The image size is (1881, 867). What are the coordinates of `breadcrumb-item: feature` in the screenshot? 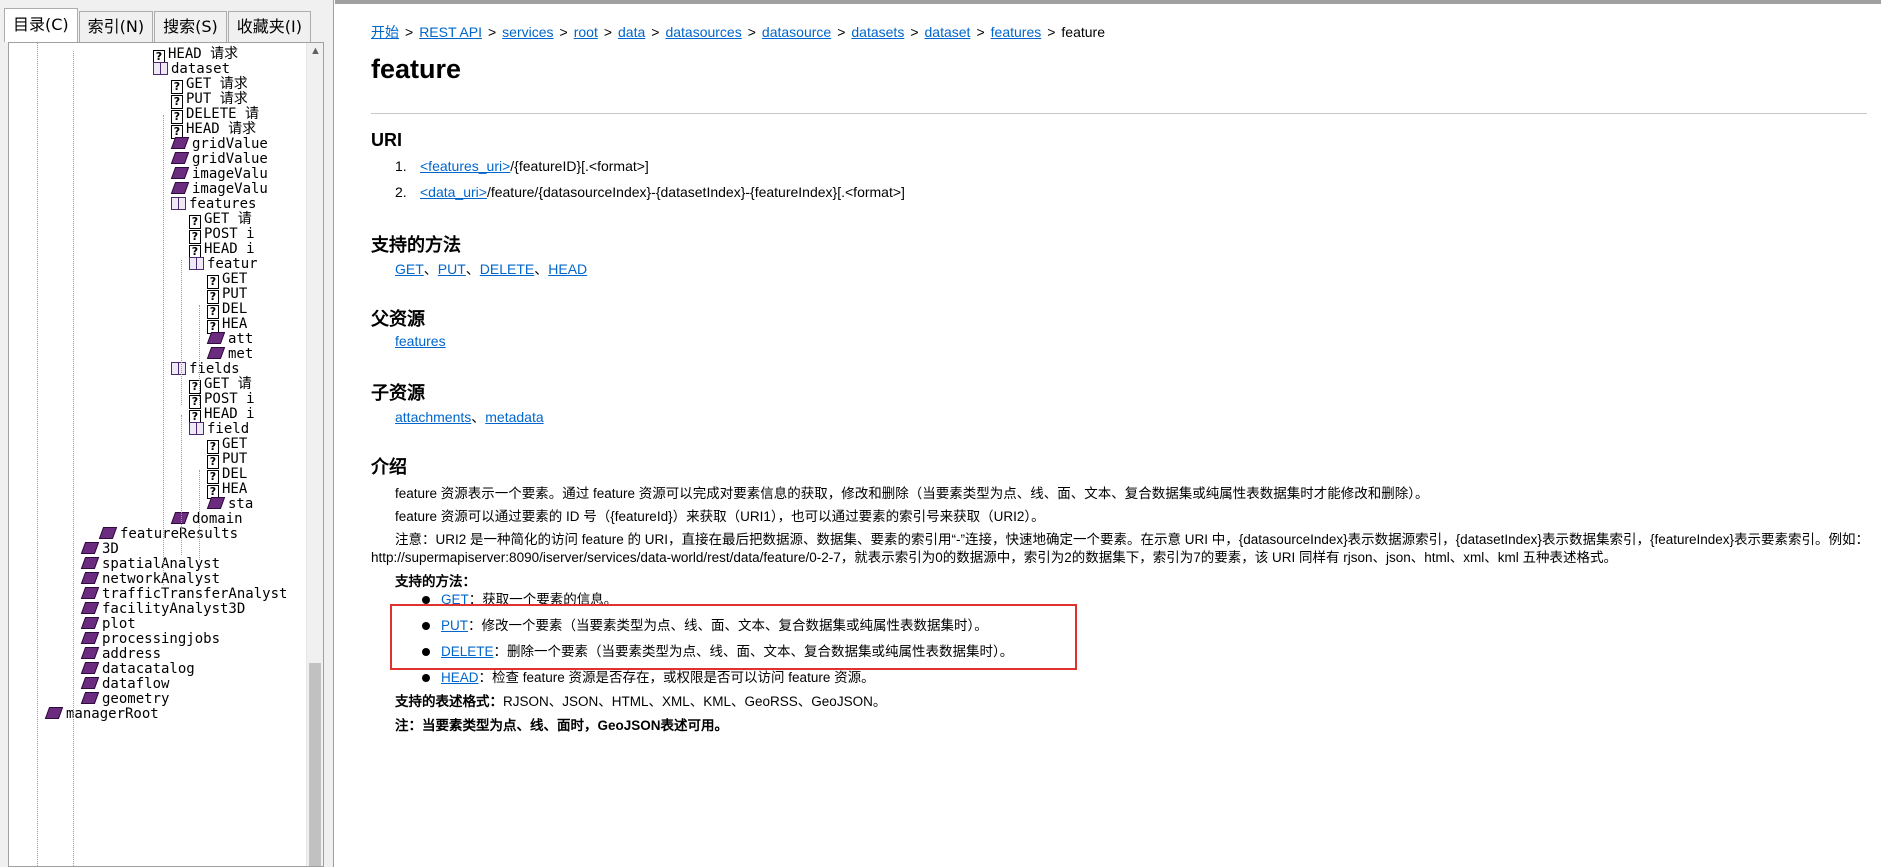 It's located at (1083, 32).